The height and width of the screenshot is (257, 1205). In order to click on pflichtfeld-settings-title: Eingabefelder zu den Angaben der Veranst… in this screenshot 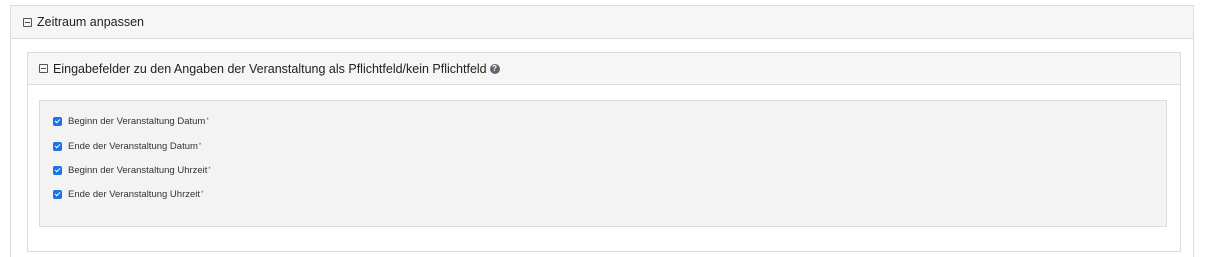, I will do `click(270, 68)`.